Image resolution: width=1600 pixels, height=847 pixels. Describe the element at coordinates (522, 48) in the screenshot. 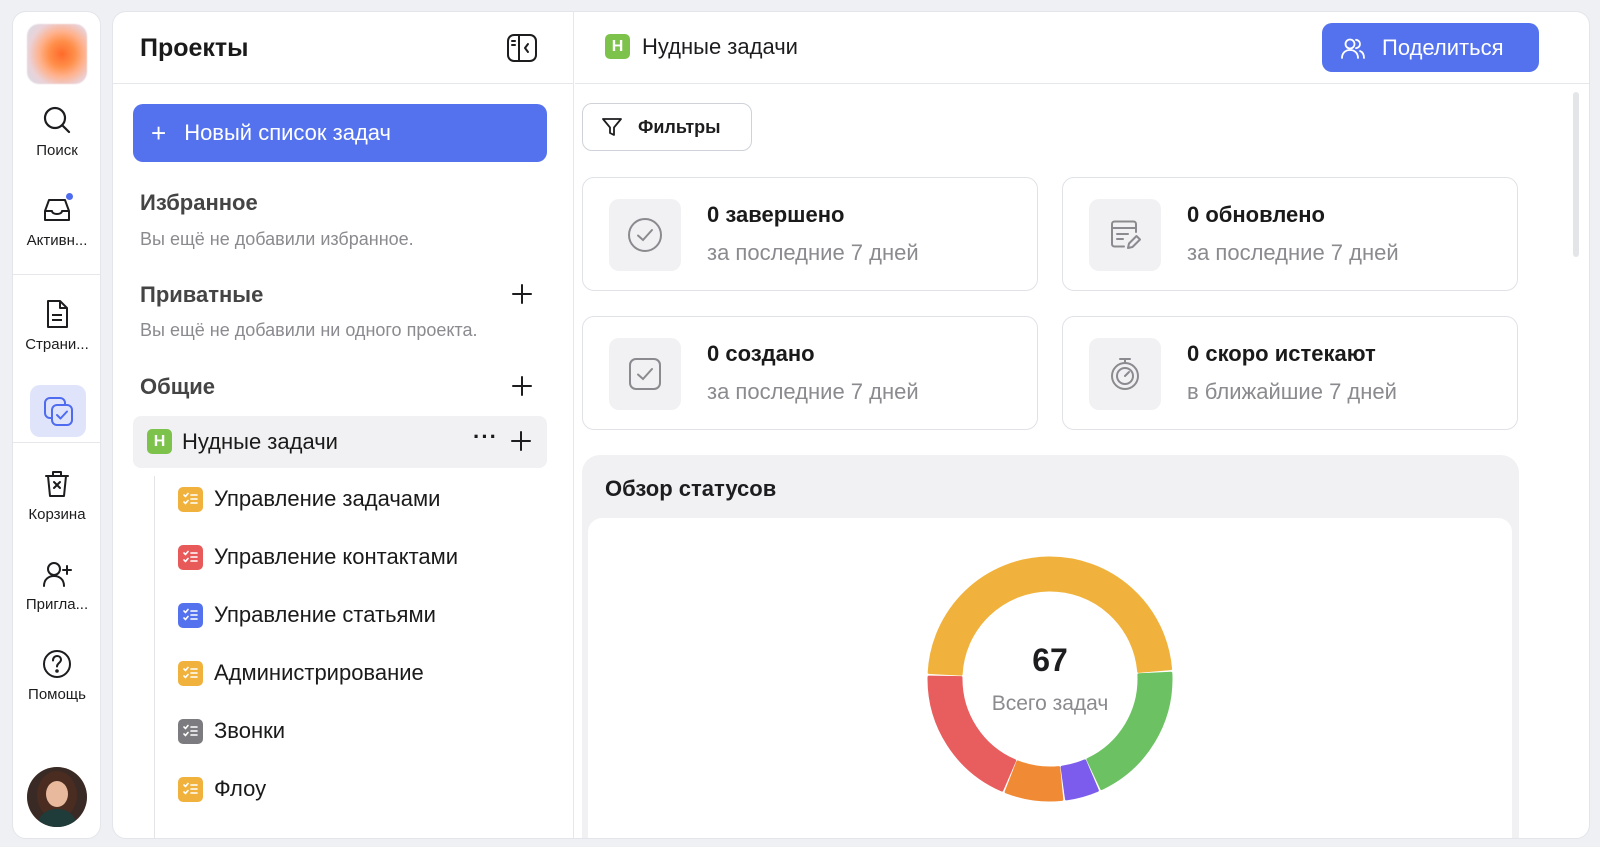

I see `sidebar-toggle-icon` at that location.